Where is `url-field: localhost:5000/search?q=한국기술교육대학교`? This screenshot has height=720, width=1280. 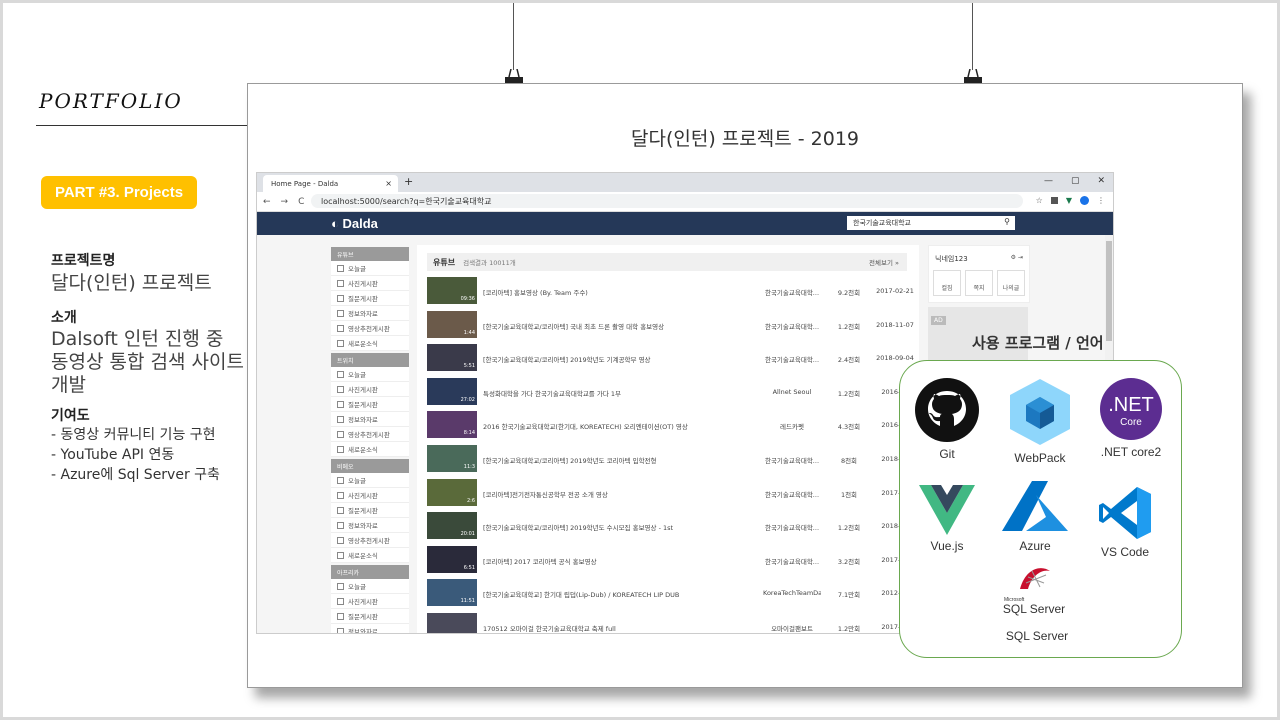 url-field: localhost:5000/search?q=한국기술교육대학교 is located at coordinates (667, 201).